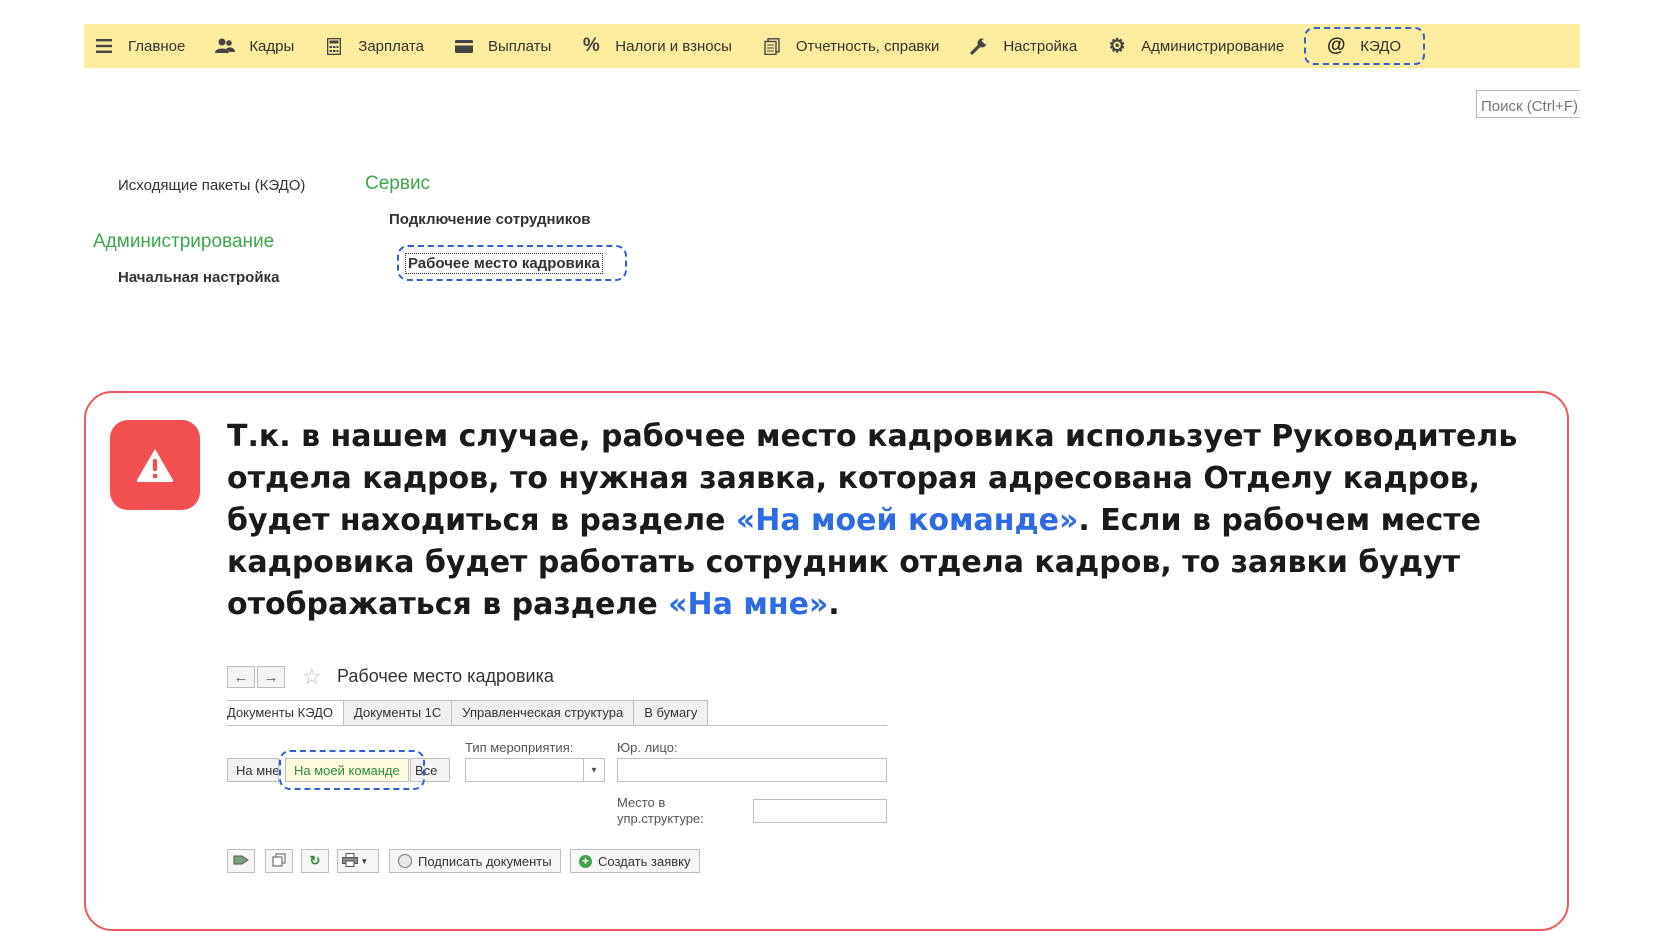 The image size is (1653, 931). What do you see at coordinates (867, 46) in the screenshot?
I see `menu-item-label: Отчетность, справки` at bounding box center [867, 46].